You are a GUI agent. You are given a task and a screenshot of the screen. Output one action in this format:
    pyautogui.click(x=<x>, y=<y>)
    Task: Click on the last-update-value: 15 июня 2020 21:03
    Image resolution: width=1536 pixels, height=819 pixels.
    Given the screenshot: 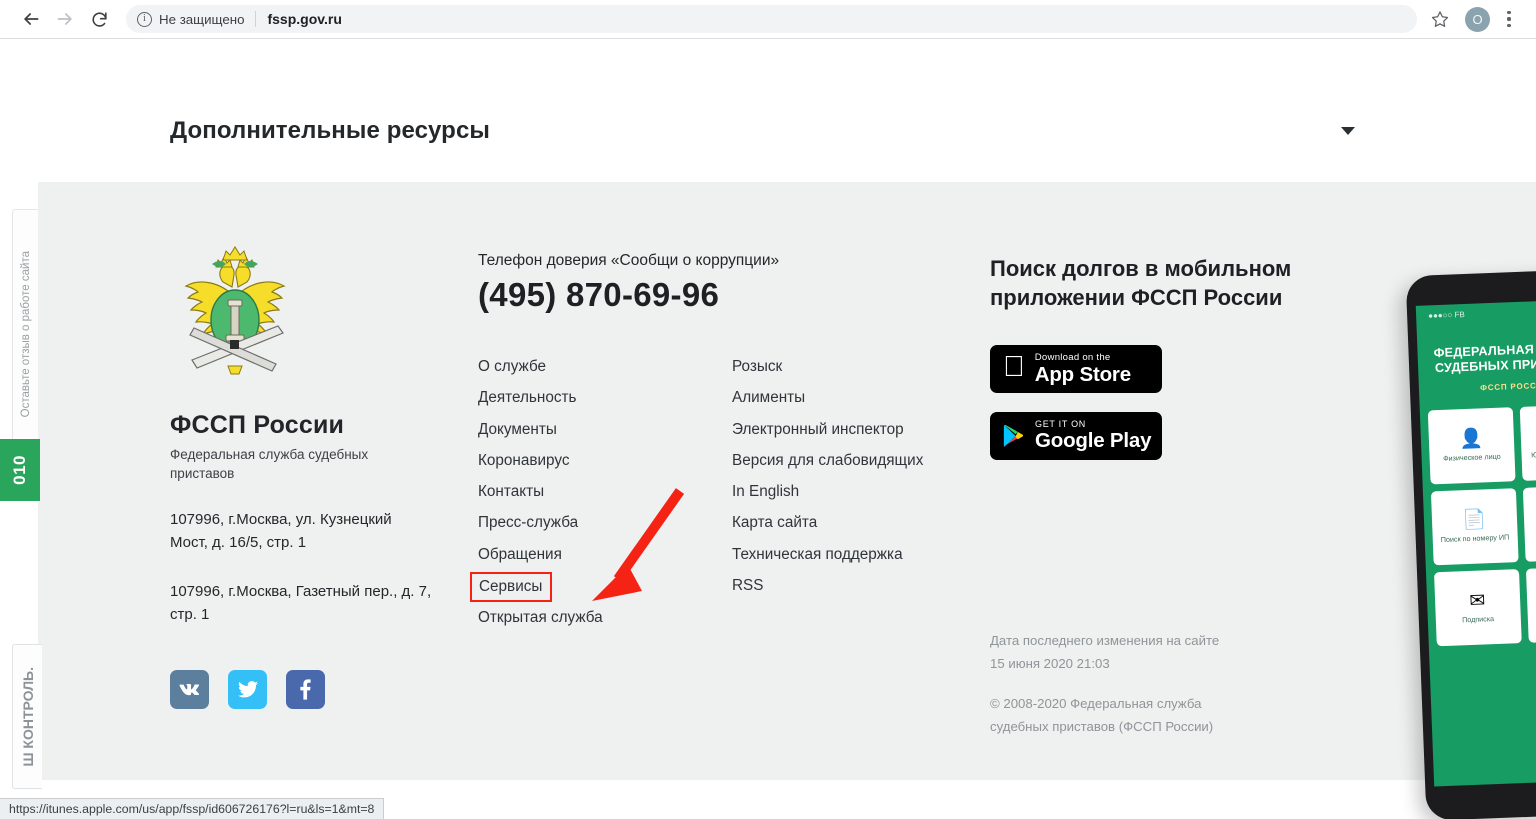 What is the action you would take?
    pyautogui.click(x=1050, y=663)
    